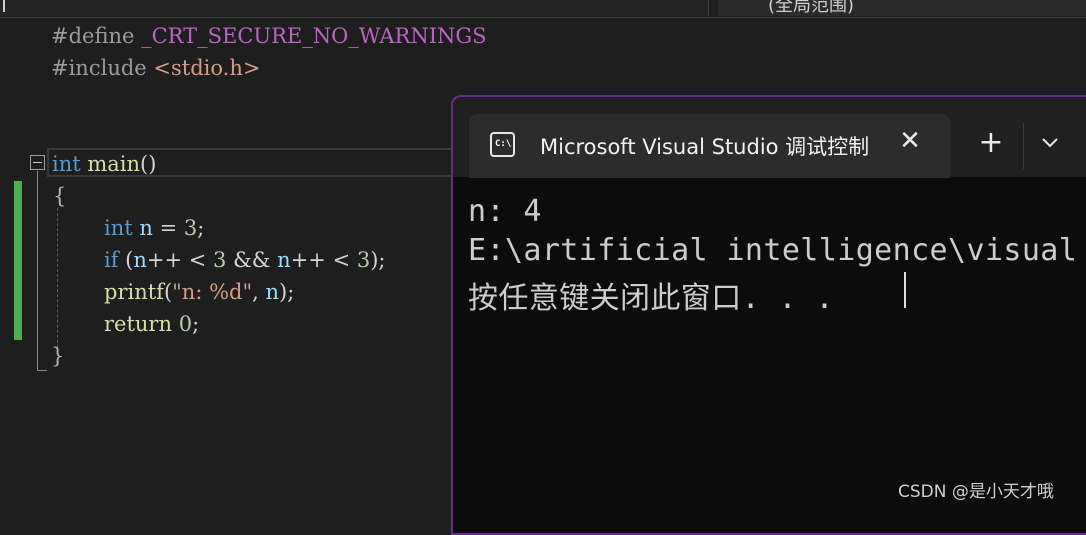 The height and width of the screenshot is (535, 1086). What do you see at coordinates (773, 250) in the screenshot?
I see `console-output-line: E:\artificial intelligence\visual` at bounding box center [773, 250].